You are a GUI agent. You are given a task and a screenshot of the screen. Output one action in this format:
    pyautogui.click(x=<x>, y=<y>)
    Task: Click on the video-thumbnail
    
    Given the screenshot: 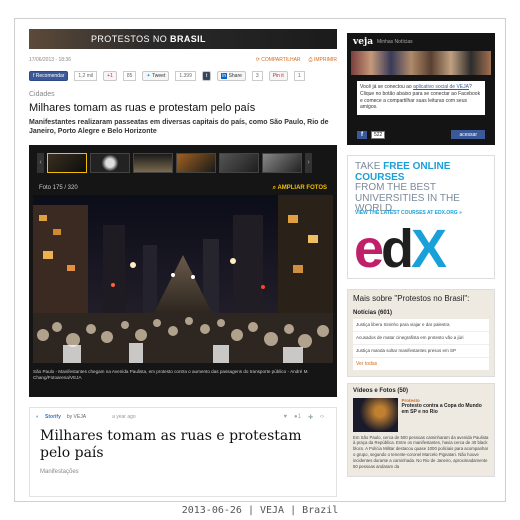 What is the action you would take?
    pyautogui.click(x=375, y=414)
    